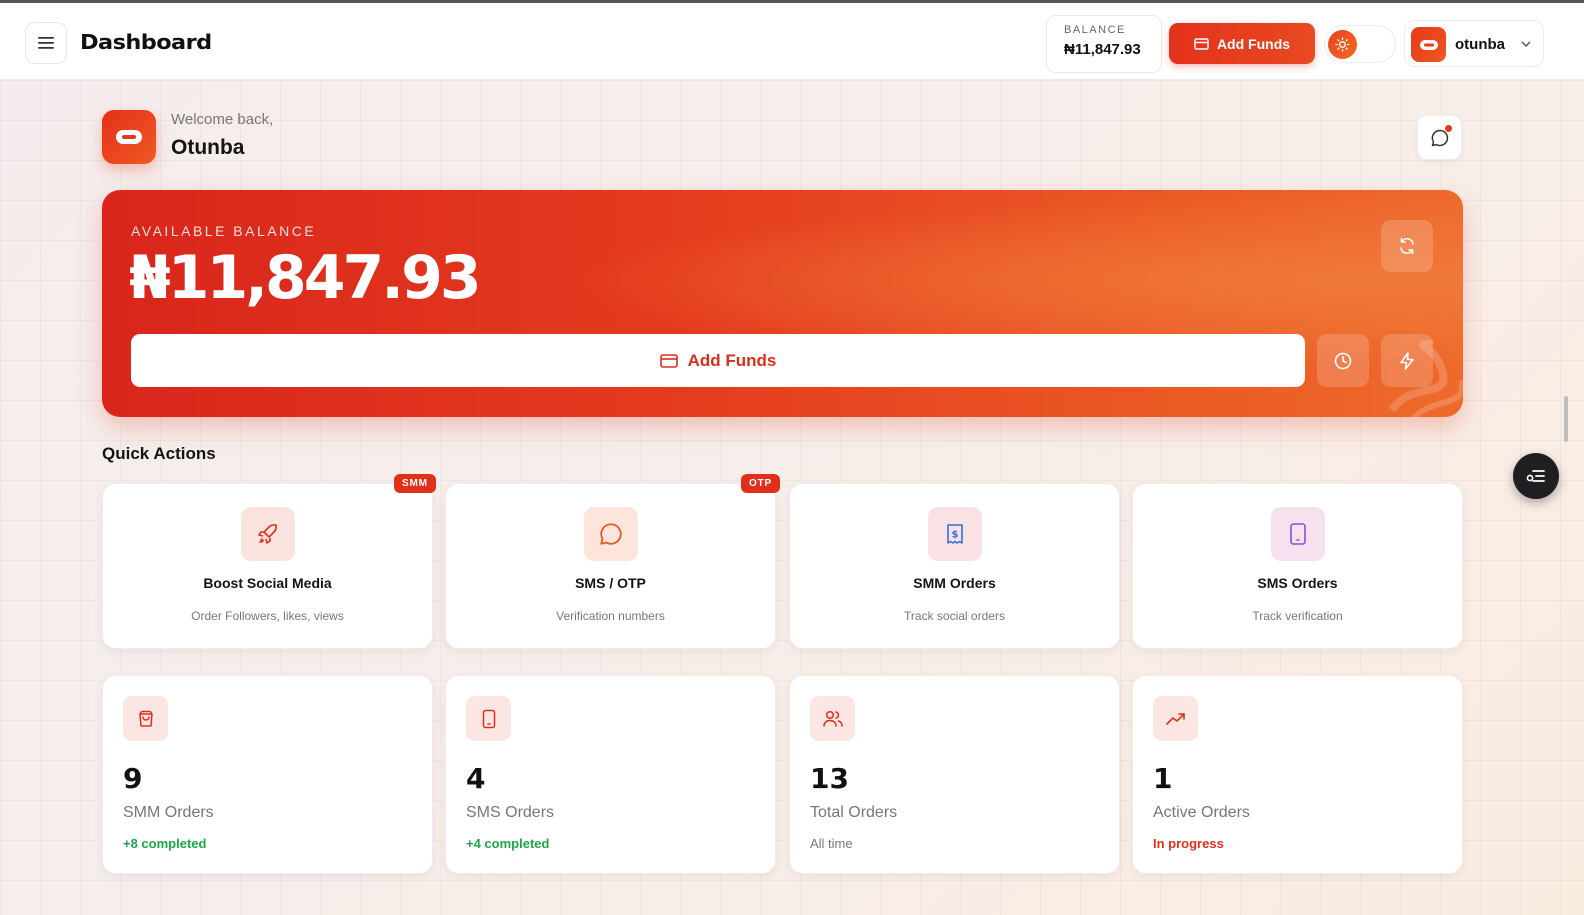 The height and width of the screenshot is (915, 1584). What do you see at coordinates (1297, 774) in the screenshot?
I see `stat-card-active-orders: 1 Active Orders In progress` at bounding box center [1297, 774].